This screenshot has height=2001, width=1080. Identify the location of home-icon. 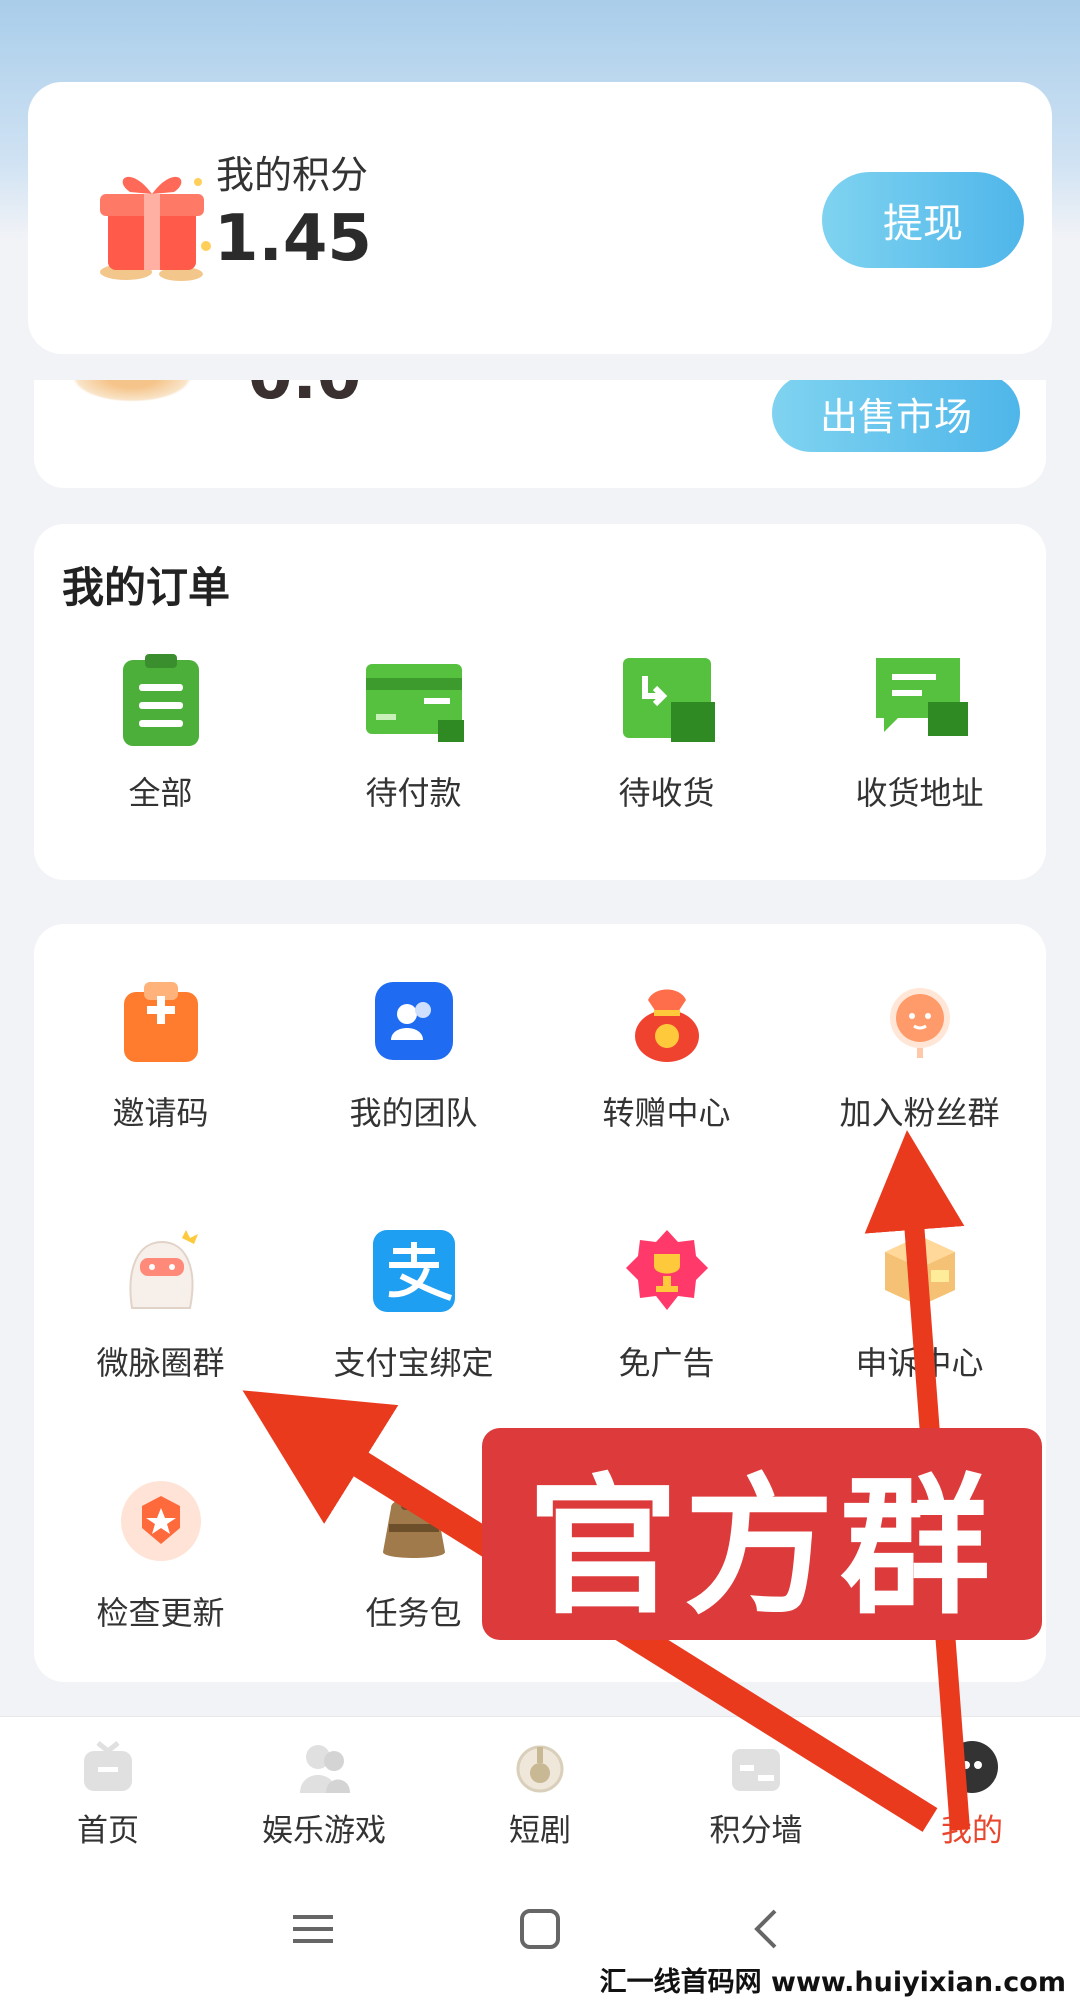
(540, 1929).